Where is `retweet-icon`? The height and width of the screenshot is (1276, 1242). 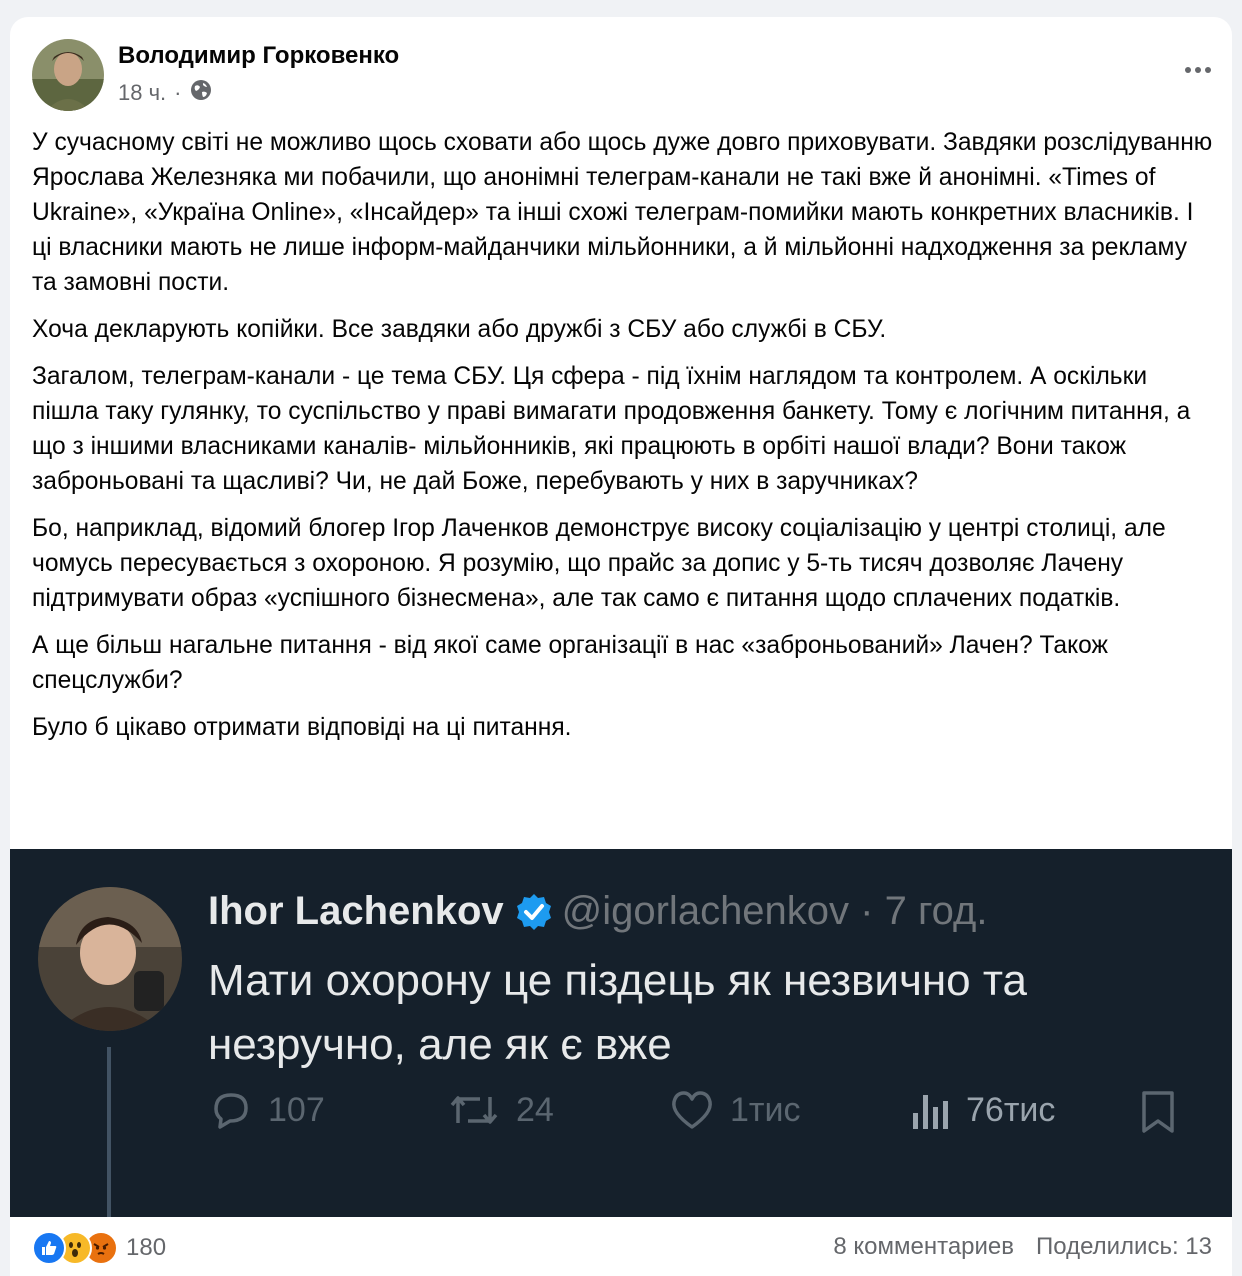 retweet-icon is located at coordinates (474, 1110).